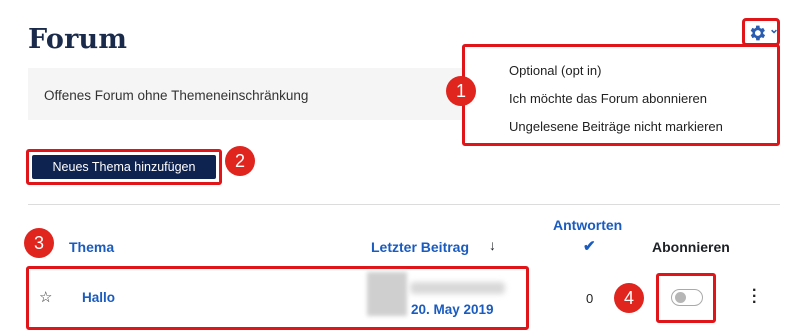 The image size is (798, 333). Describe the element at coordinates (590, 298) in the screenshot. I see `replies-count: 0` at that location.